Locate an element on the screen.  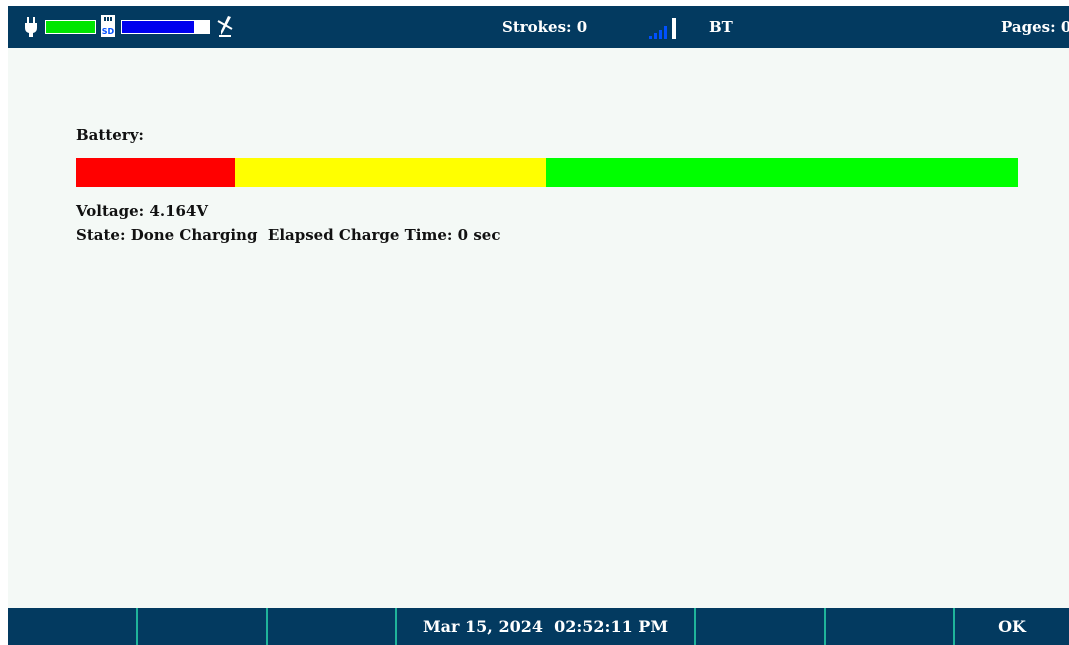
pen-disconnected-icon is located at coordinates (225, 26).